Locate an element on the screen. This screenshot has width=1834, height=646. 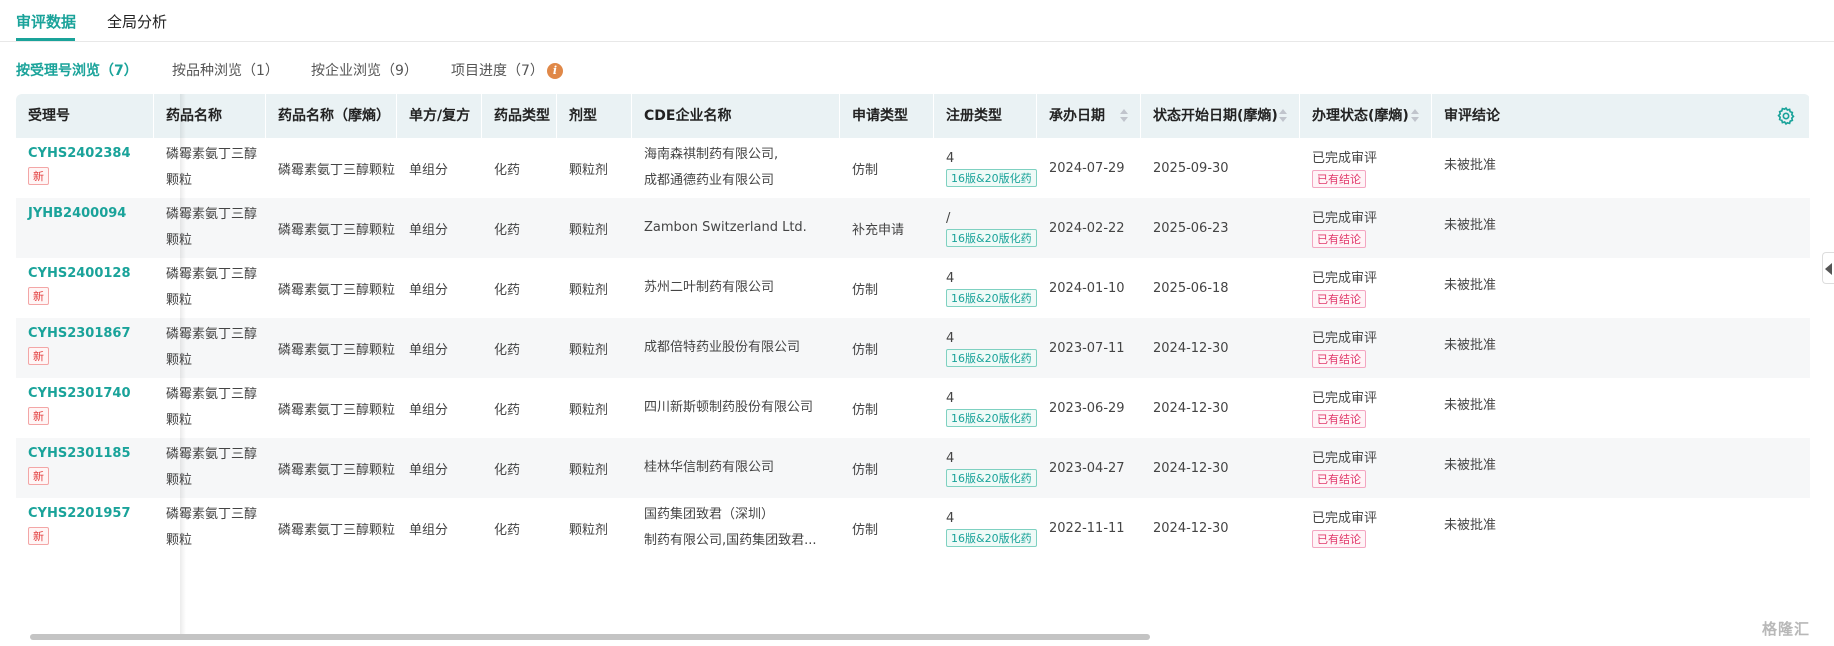
company-name-line: 成都通德药业有限公司 is located at coordinates (709, 180).